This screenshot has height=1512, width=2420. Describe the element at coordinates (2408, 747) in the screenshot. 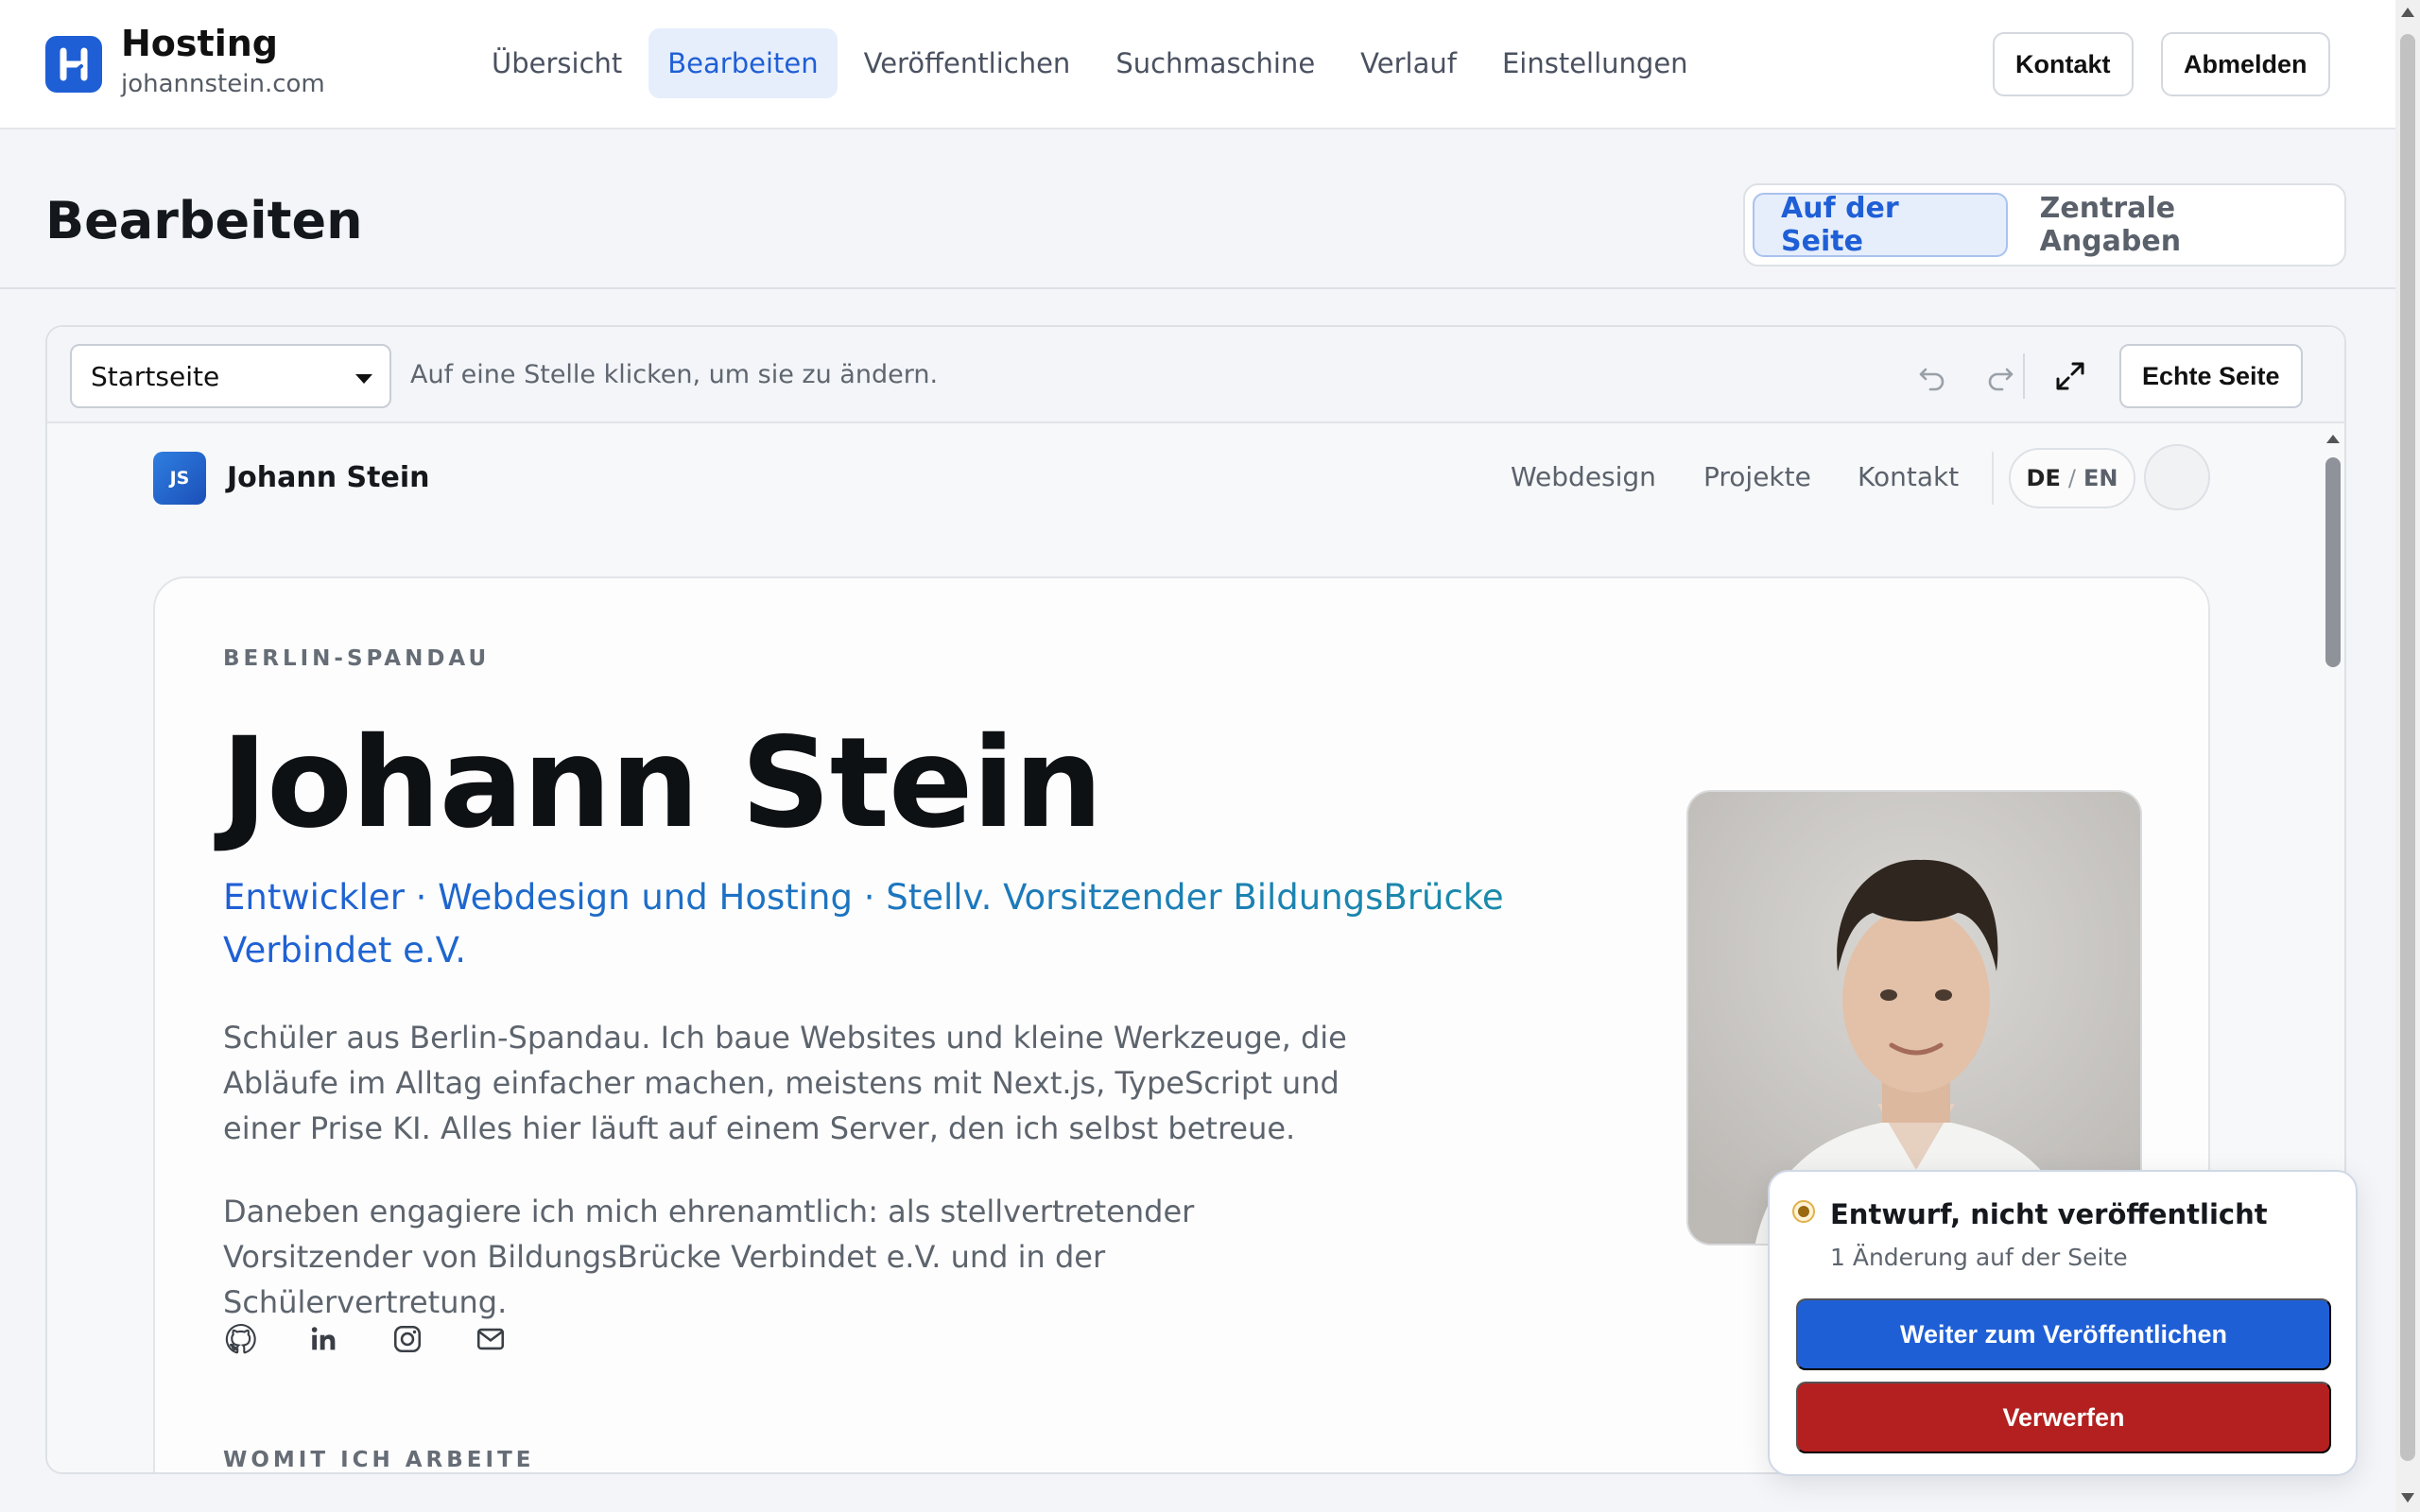

I see `page-scrollbar-thumb` at that location.